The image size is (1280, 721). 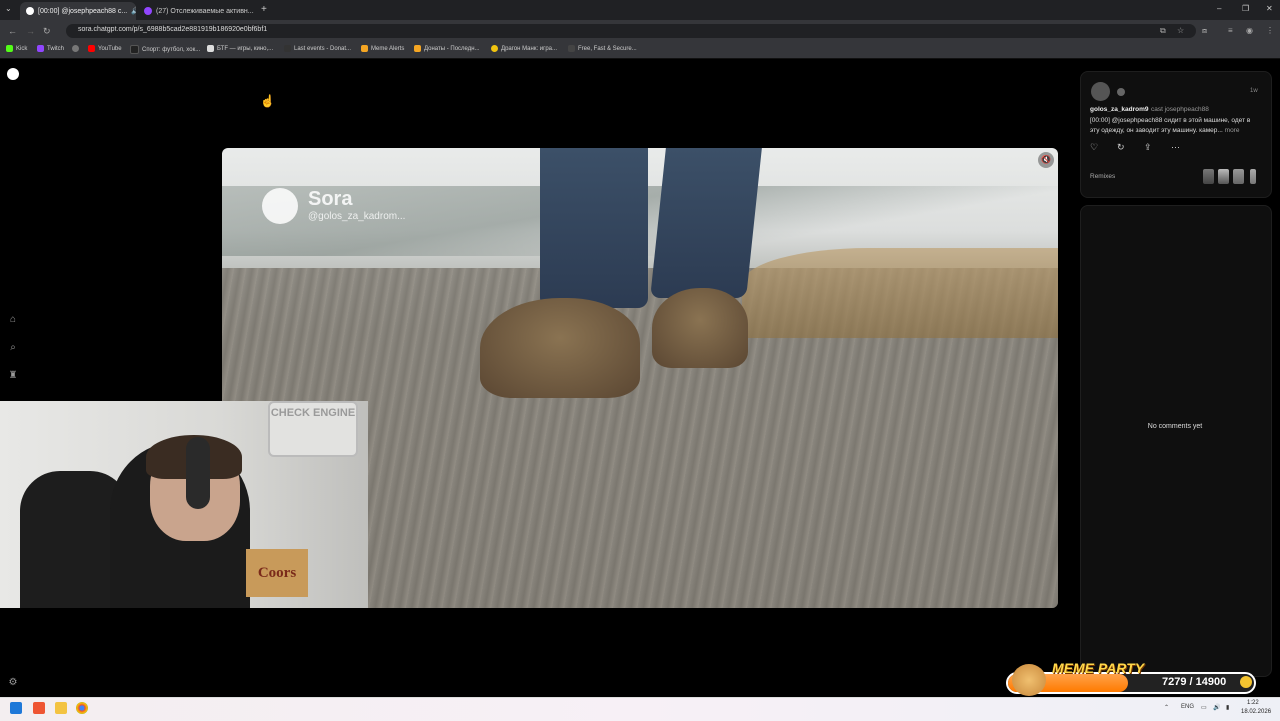 I want to click on network-icon: ▭, so click(x=1204, y=707).